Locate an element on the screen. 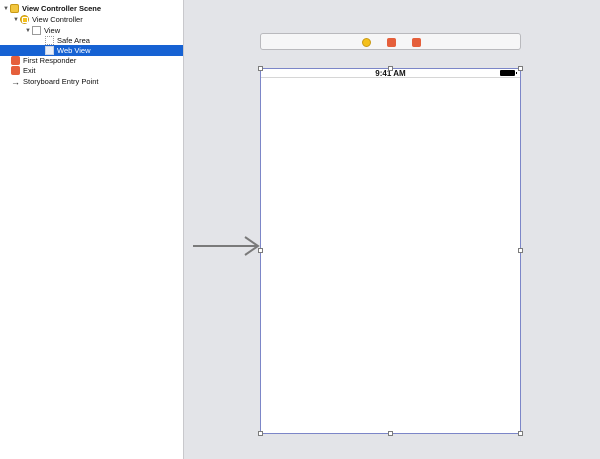 This screenshot has width=600, height=459. outline-row-exit: Exit is located at coordinates (91, 70).